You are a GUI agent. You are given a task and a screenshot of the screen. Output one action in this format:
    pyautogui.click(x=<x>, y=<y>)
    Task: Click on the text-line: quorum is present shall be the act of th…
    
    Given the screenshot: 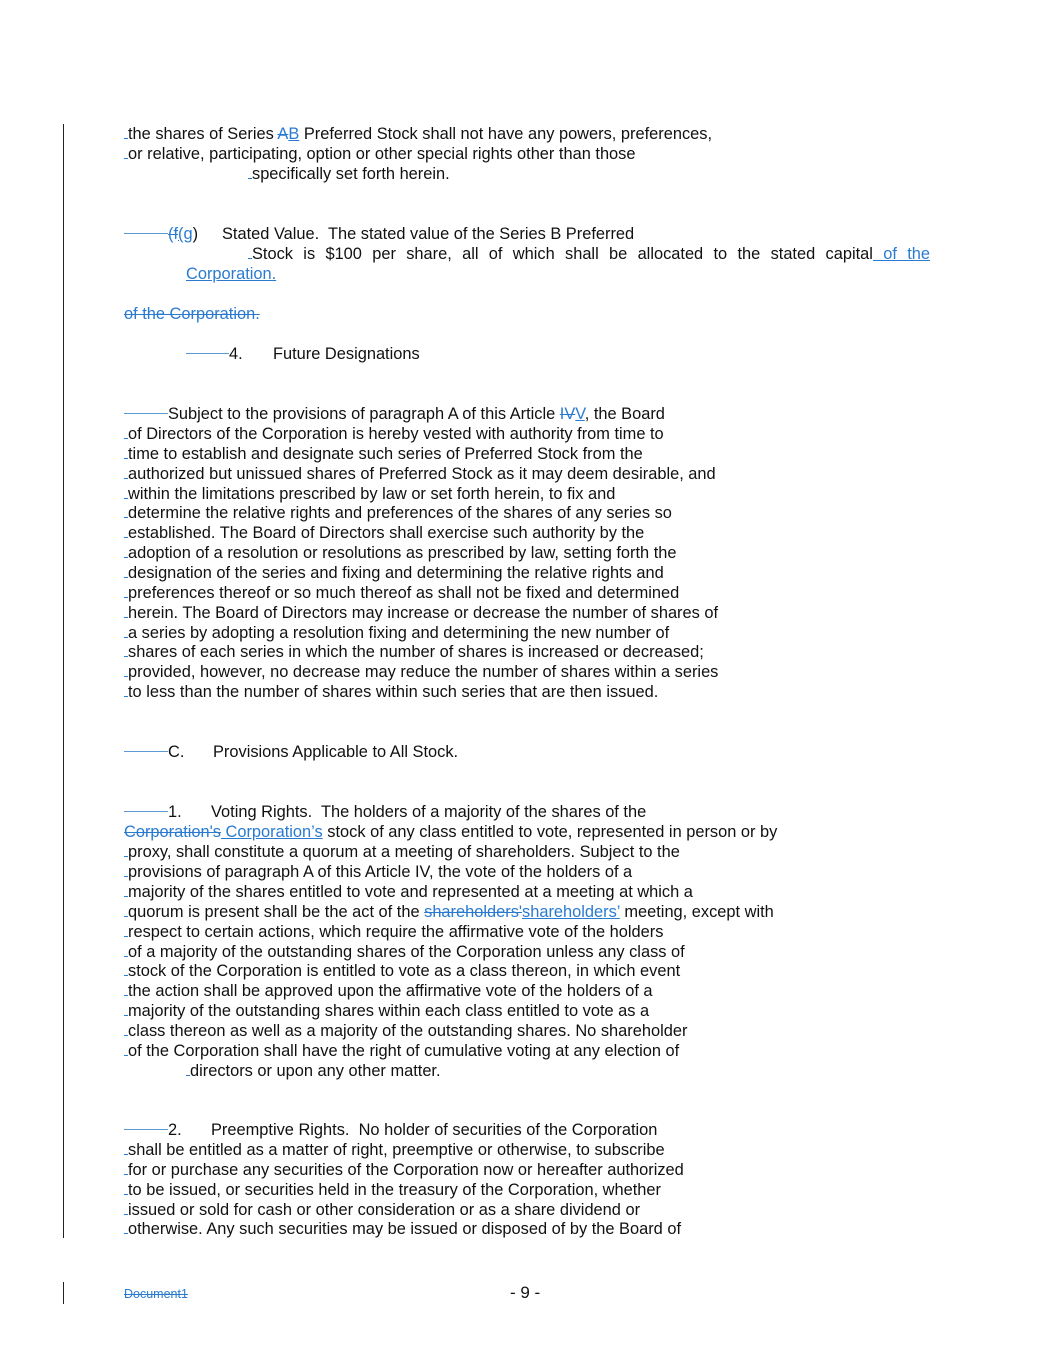 What is the action you would take?
    pyautogui.click(x=449, y=912)
    